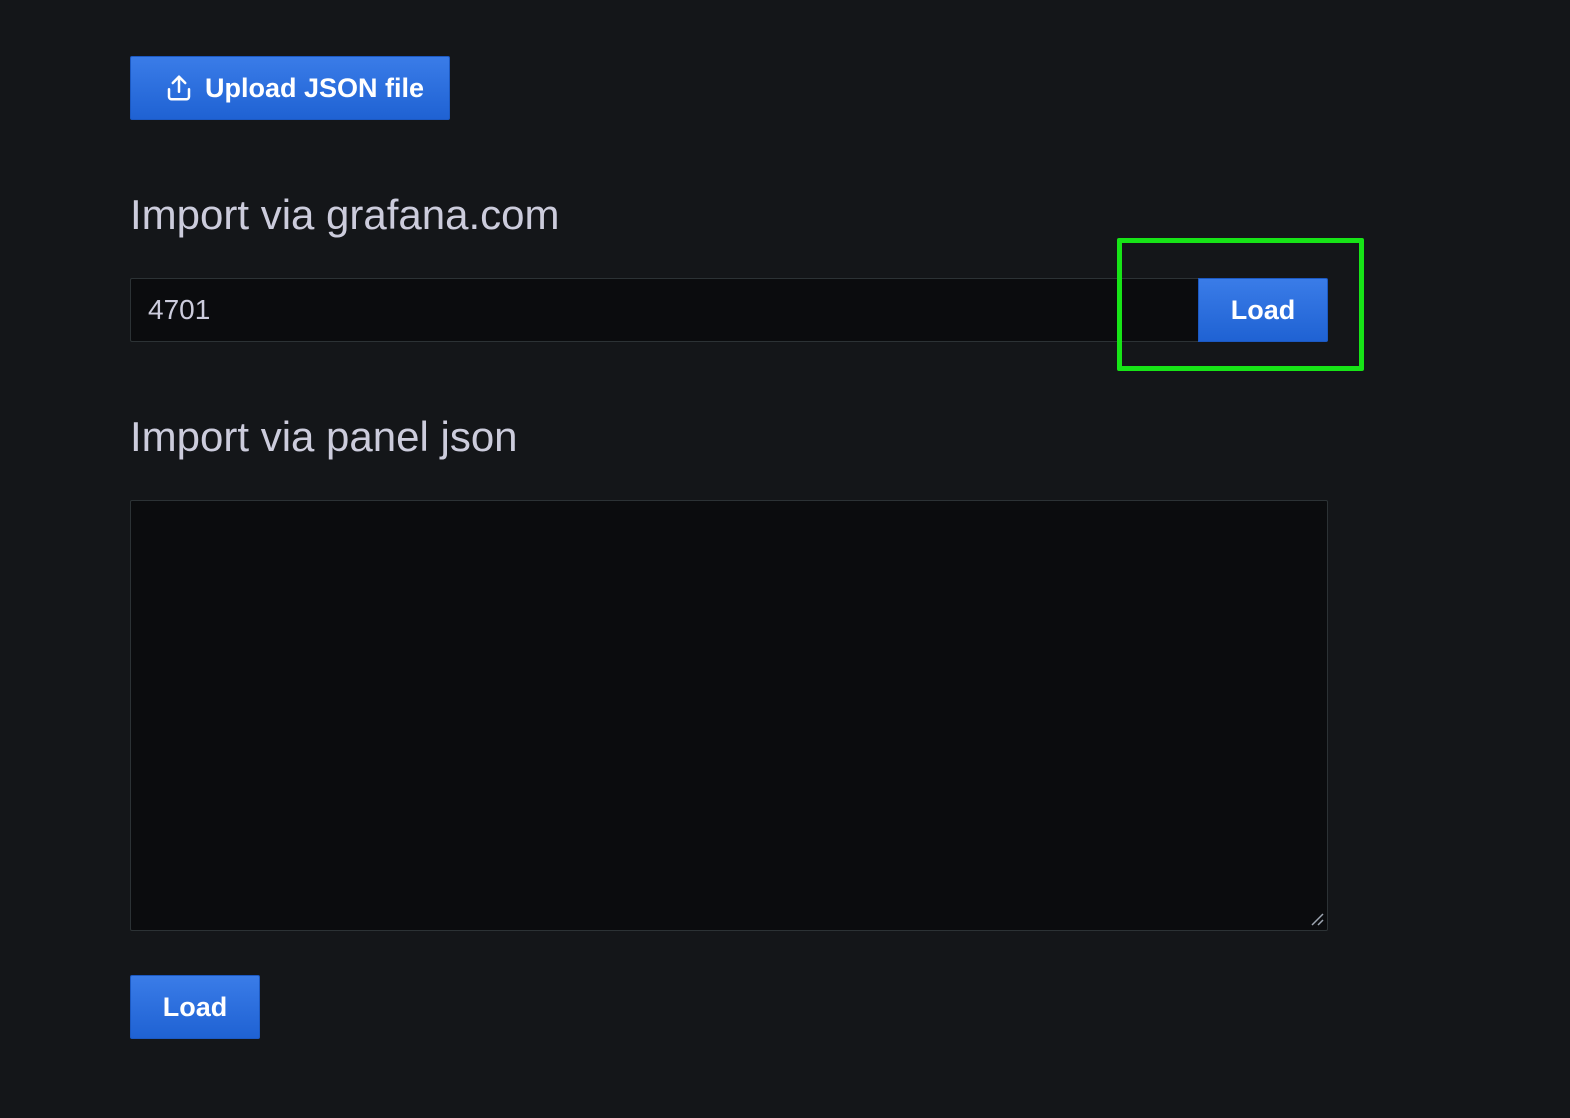 The image size is (1570, 1118). Describe the element at coordinates (1317, 919) in the screenshot. I see `resize-handle-icon` at that location.